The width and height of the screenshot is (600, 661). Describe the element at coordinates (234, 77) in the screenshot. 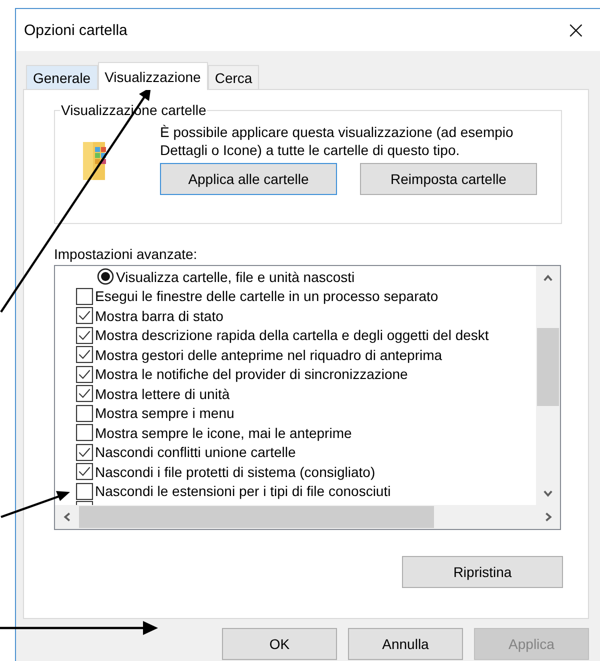

I see `tab: Cerca` at that location.